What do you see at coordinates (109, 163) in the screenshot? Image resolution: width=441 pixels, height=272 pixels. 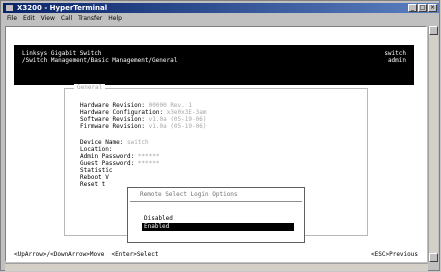 I see `field-label: Guest Password:` at bounding box center [109, 163].